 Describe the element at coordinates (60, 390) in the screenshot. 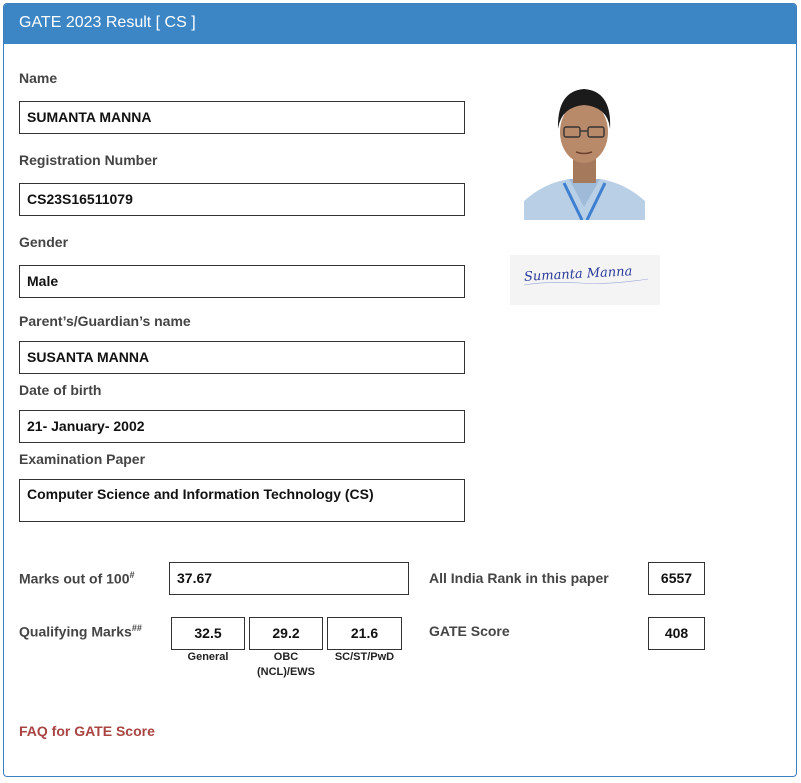

I see `dob-label: Date of birth` at that location.